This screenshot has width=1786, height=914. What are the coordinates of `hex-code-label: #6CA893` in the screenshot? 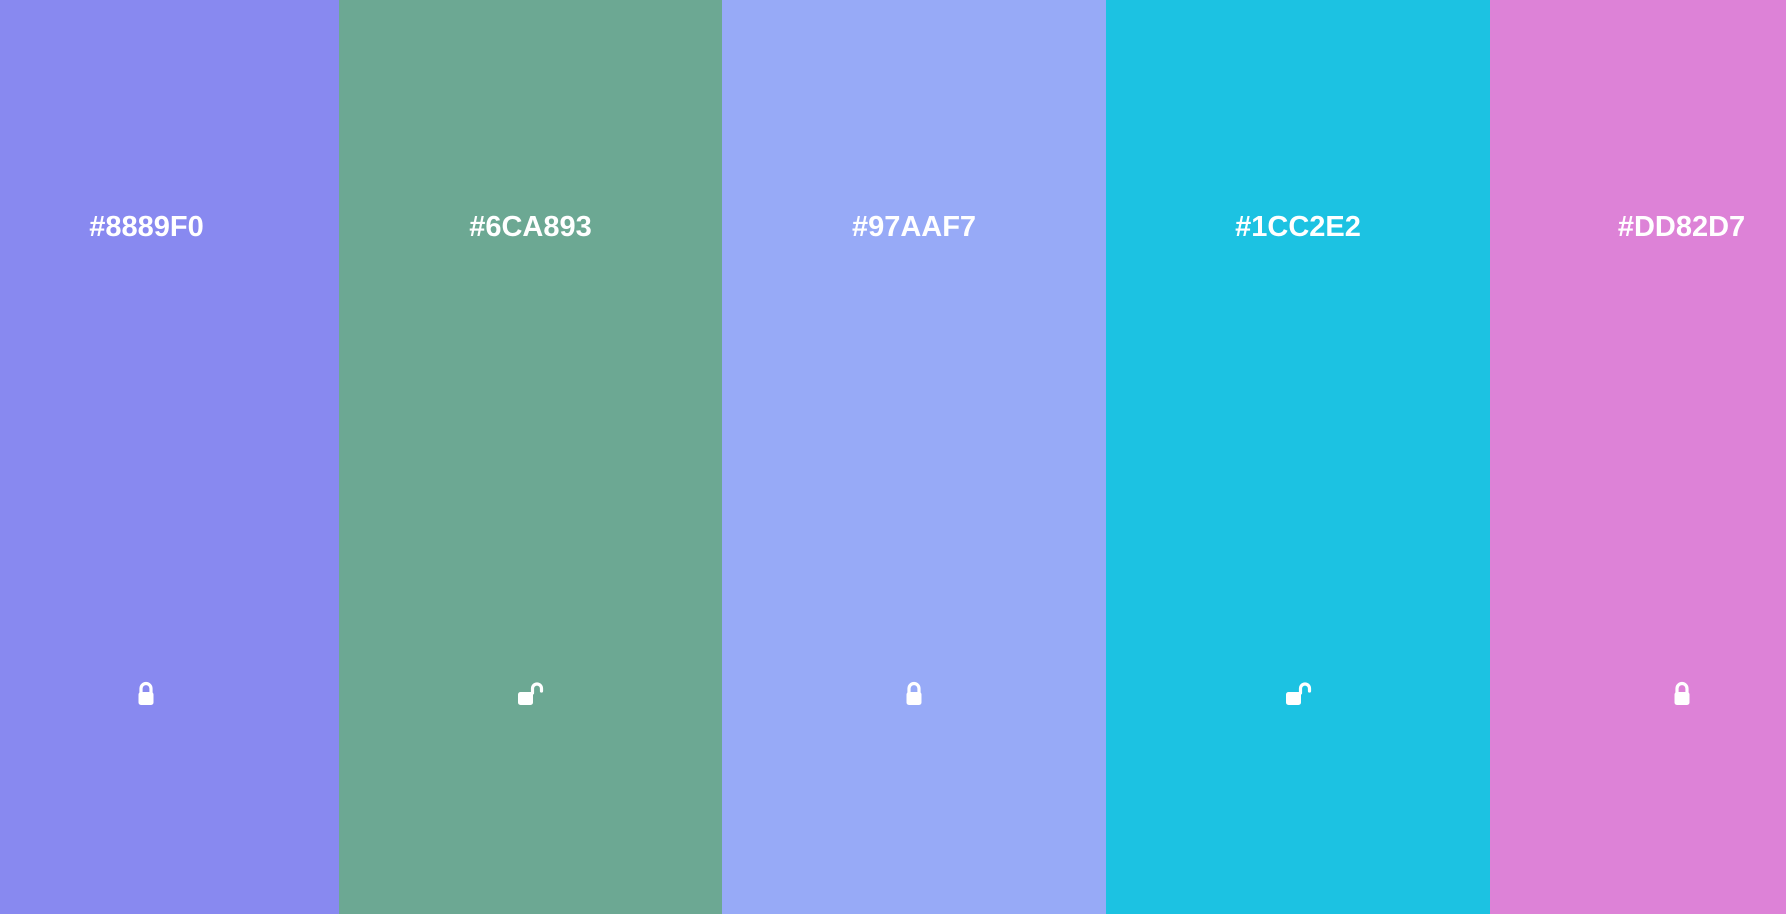 It's located at (530, 227).